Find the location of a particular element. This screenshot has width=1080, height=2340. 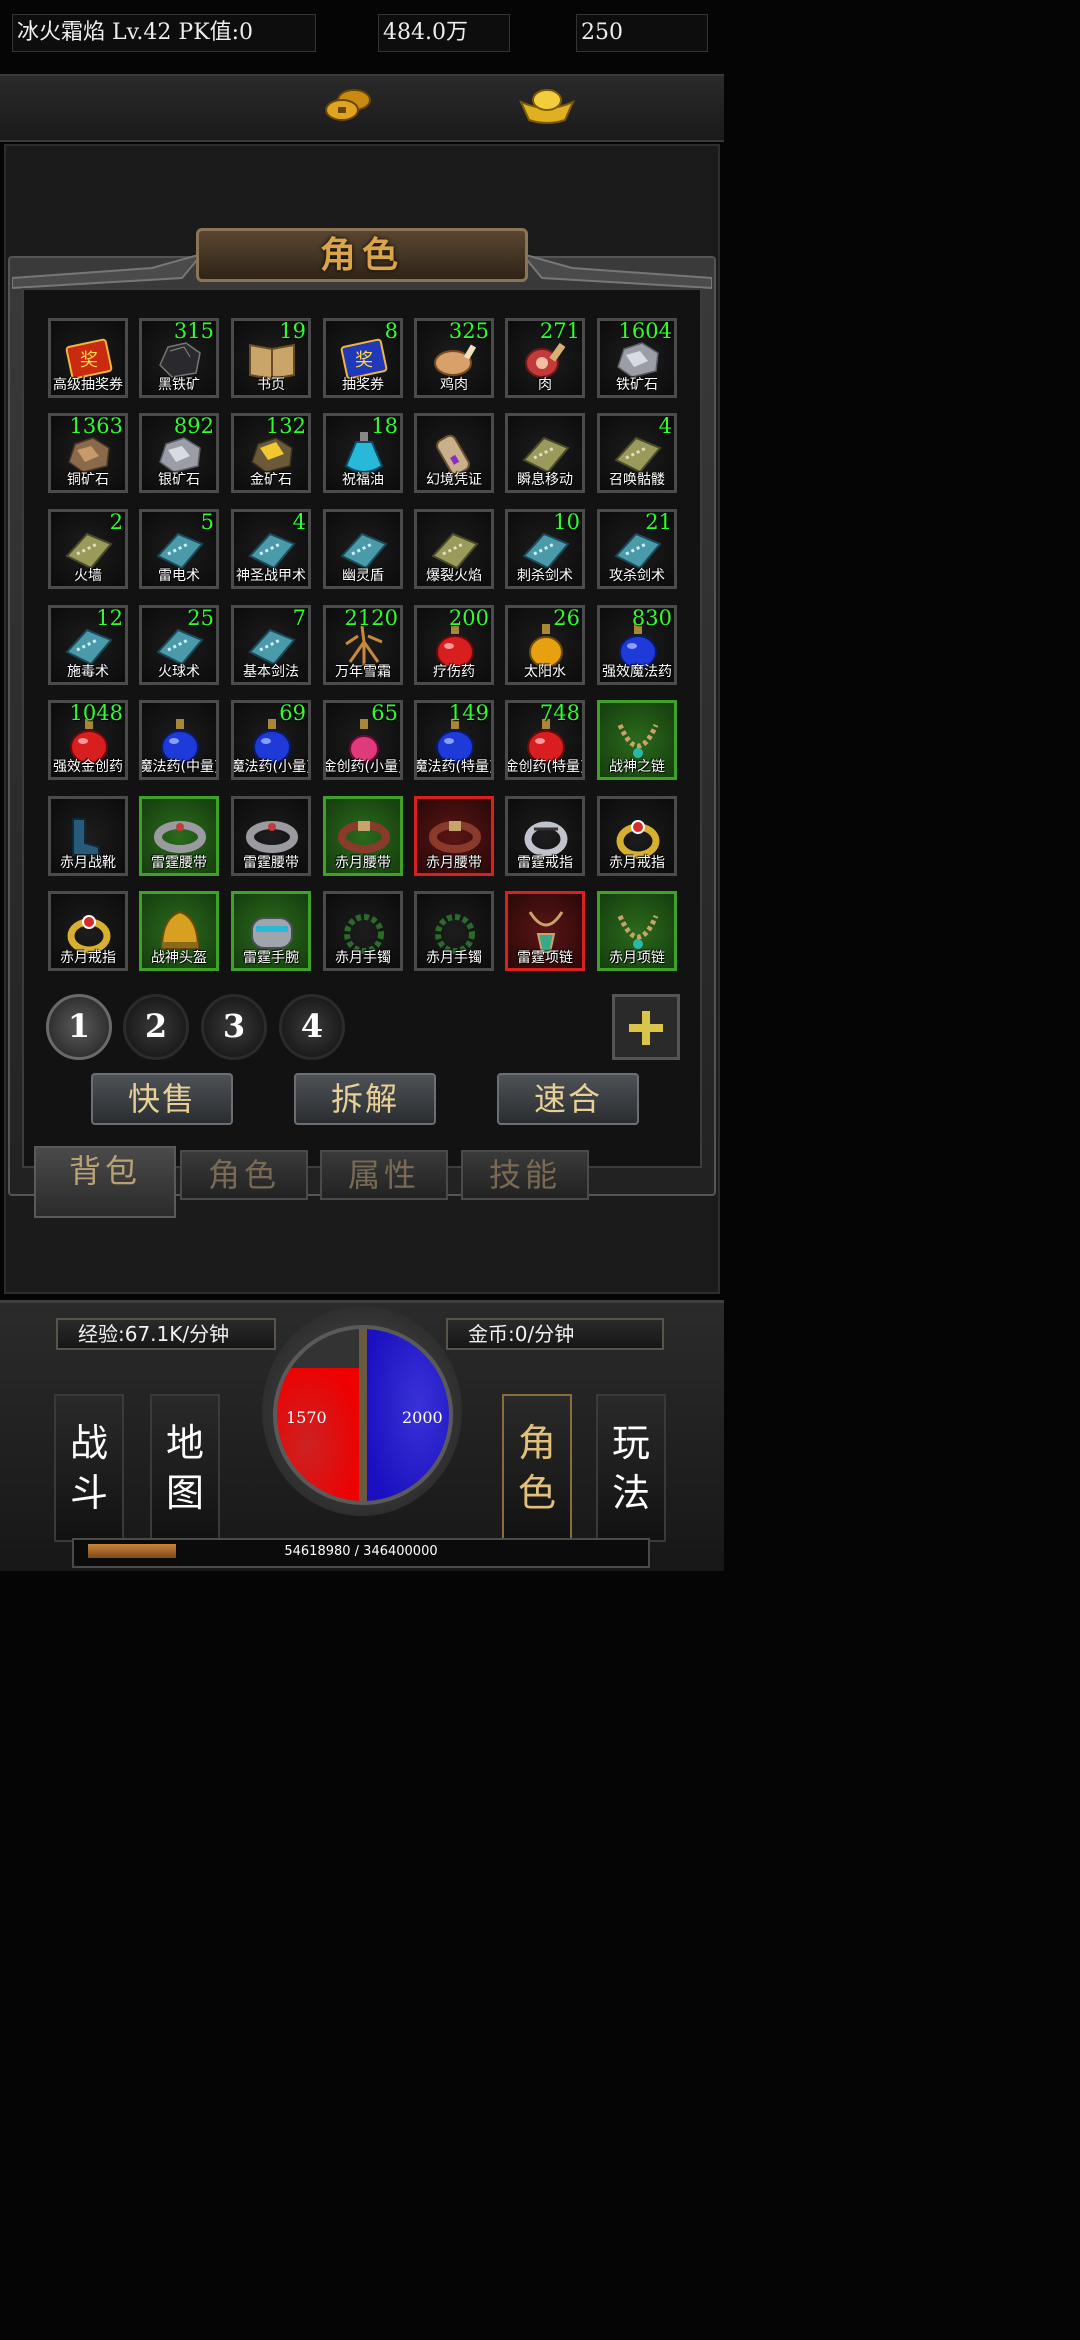

item-count: 26 is located at coordinates (566, 618).